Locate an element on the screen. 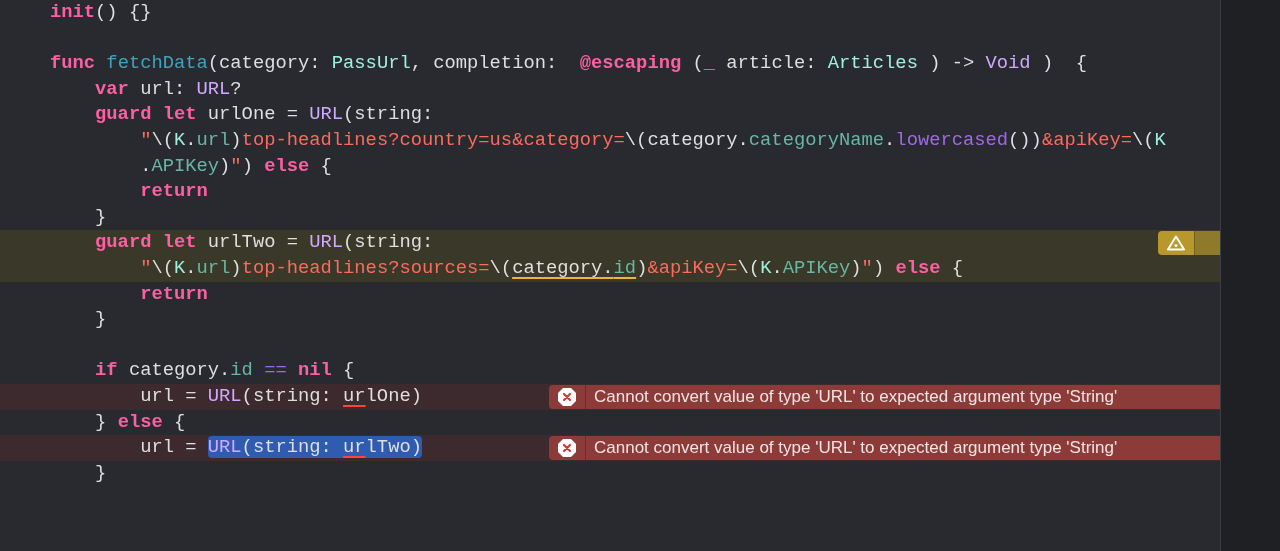 Image resolution: width=1280 pixels, height=551 pixels. code-line: guard let urlOne = URL(string: is located at coordinates (264, 115).